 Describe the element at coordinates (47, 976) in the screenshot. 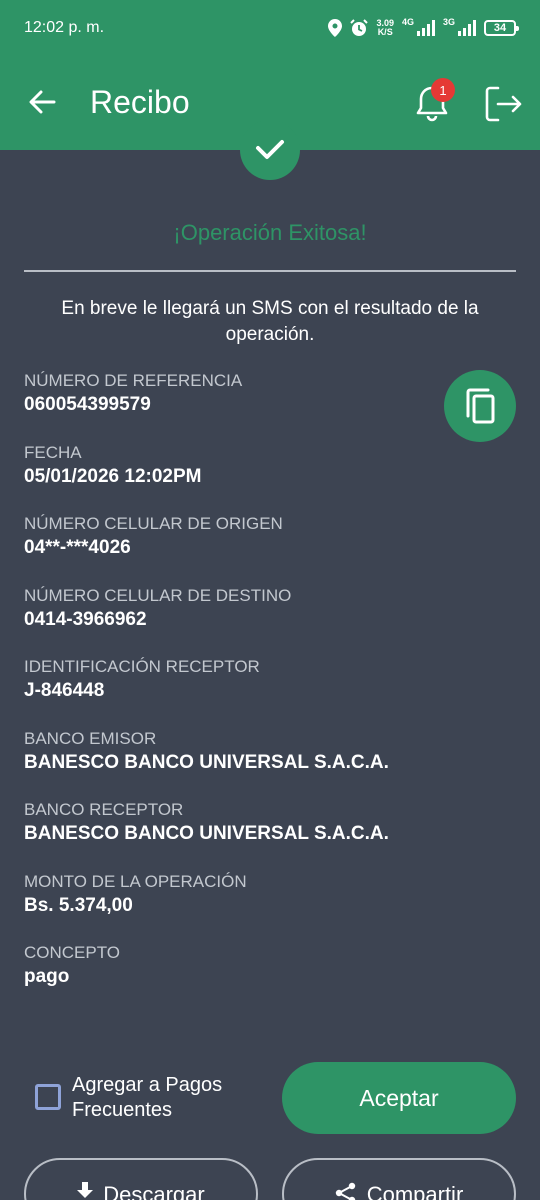

I see `field-value: pago` at that location.